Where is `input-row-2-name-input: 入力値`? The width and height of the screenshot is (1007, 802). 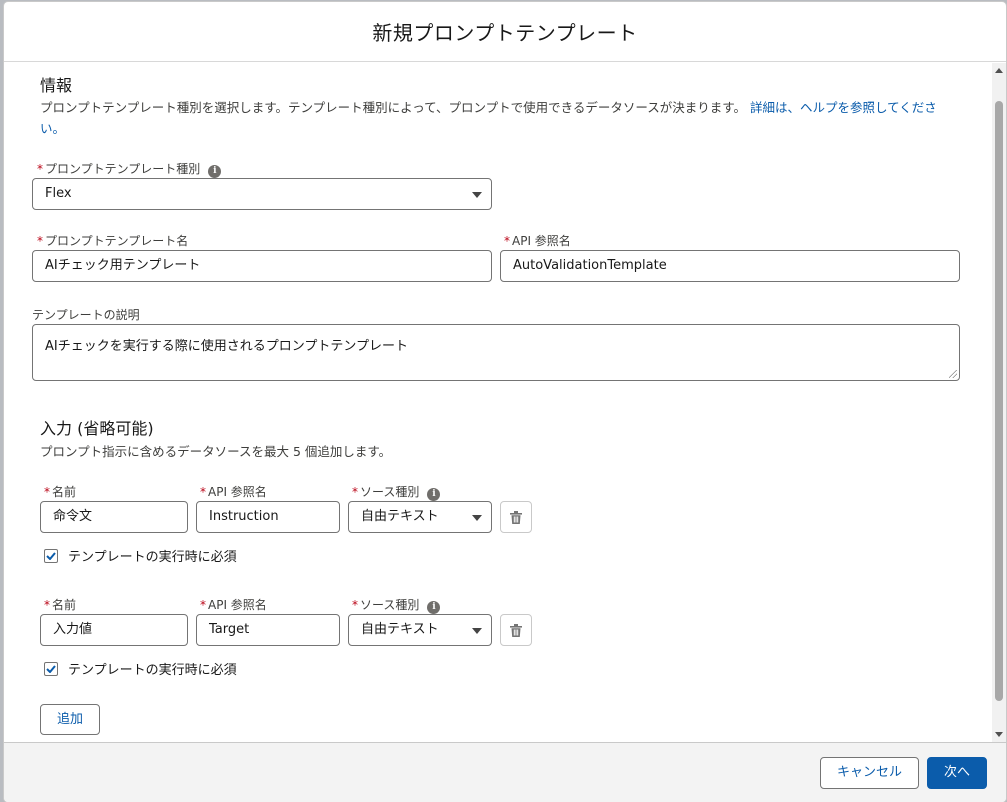 input-row-2-name-input: 入力値 is located at coordinates (114, 630).